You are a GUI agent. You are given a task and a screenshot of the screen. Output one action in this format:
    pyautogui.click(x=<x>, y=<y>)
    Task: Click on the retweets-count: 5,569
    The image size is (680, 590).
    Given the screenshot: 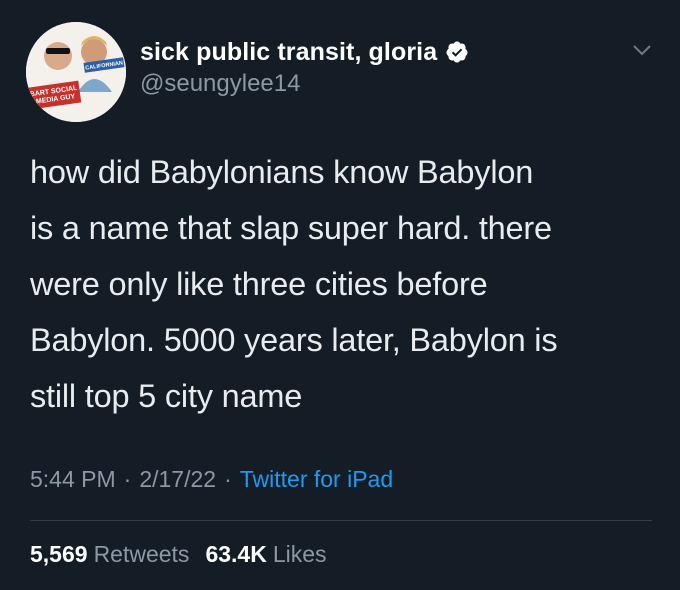 What is the action you would take?
    pyautogui.click(x=59, y=554)
    